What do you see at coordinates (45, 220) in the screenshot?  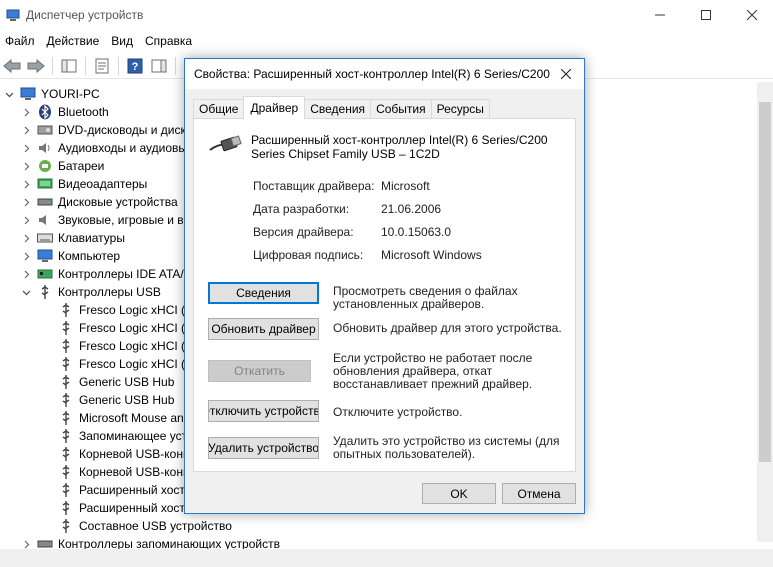 I see `sound-icon` at bounding box center [45, 220].